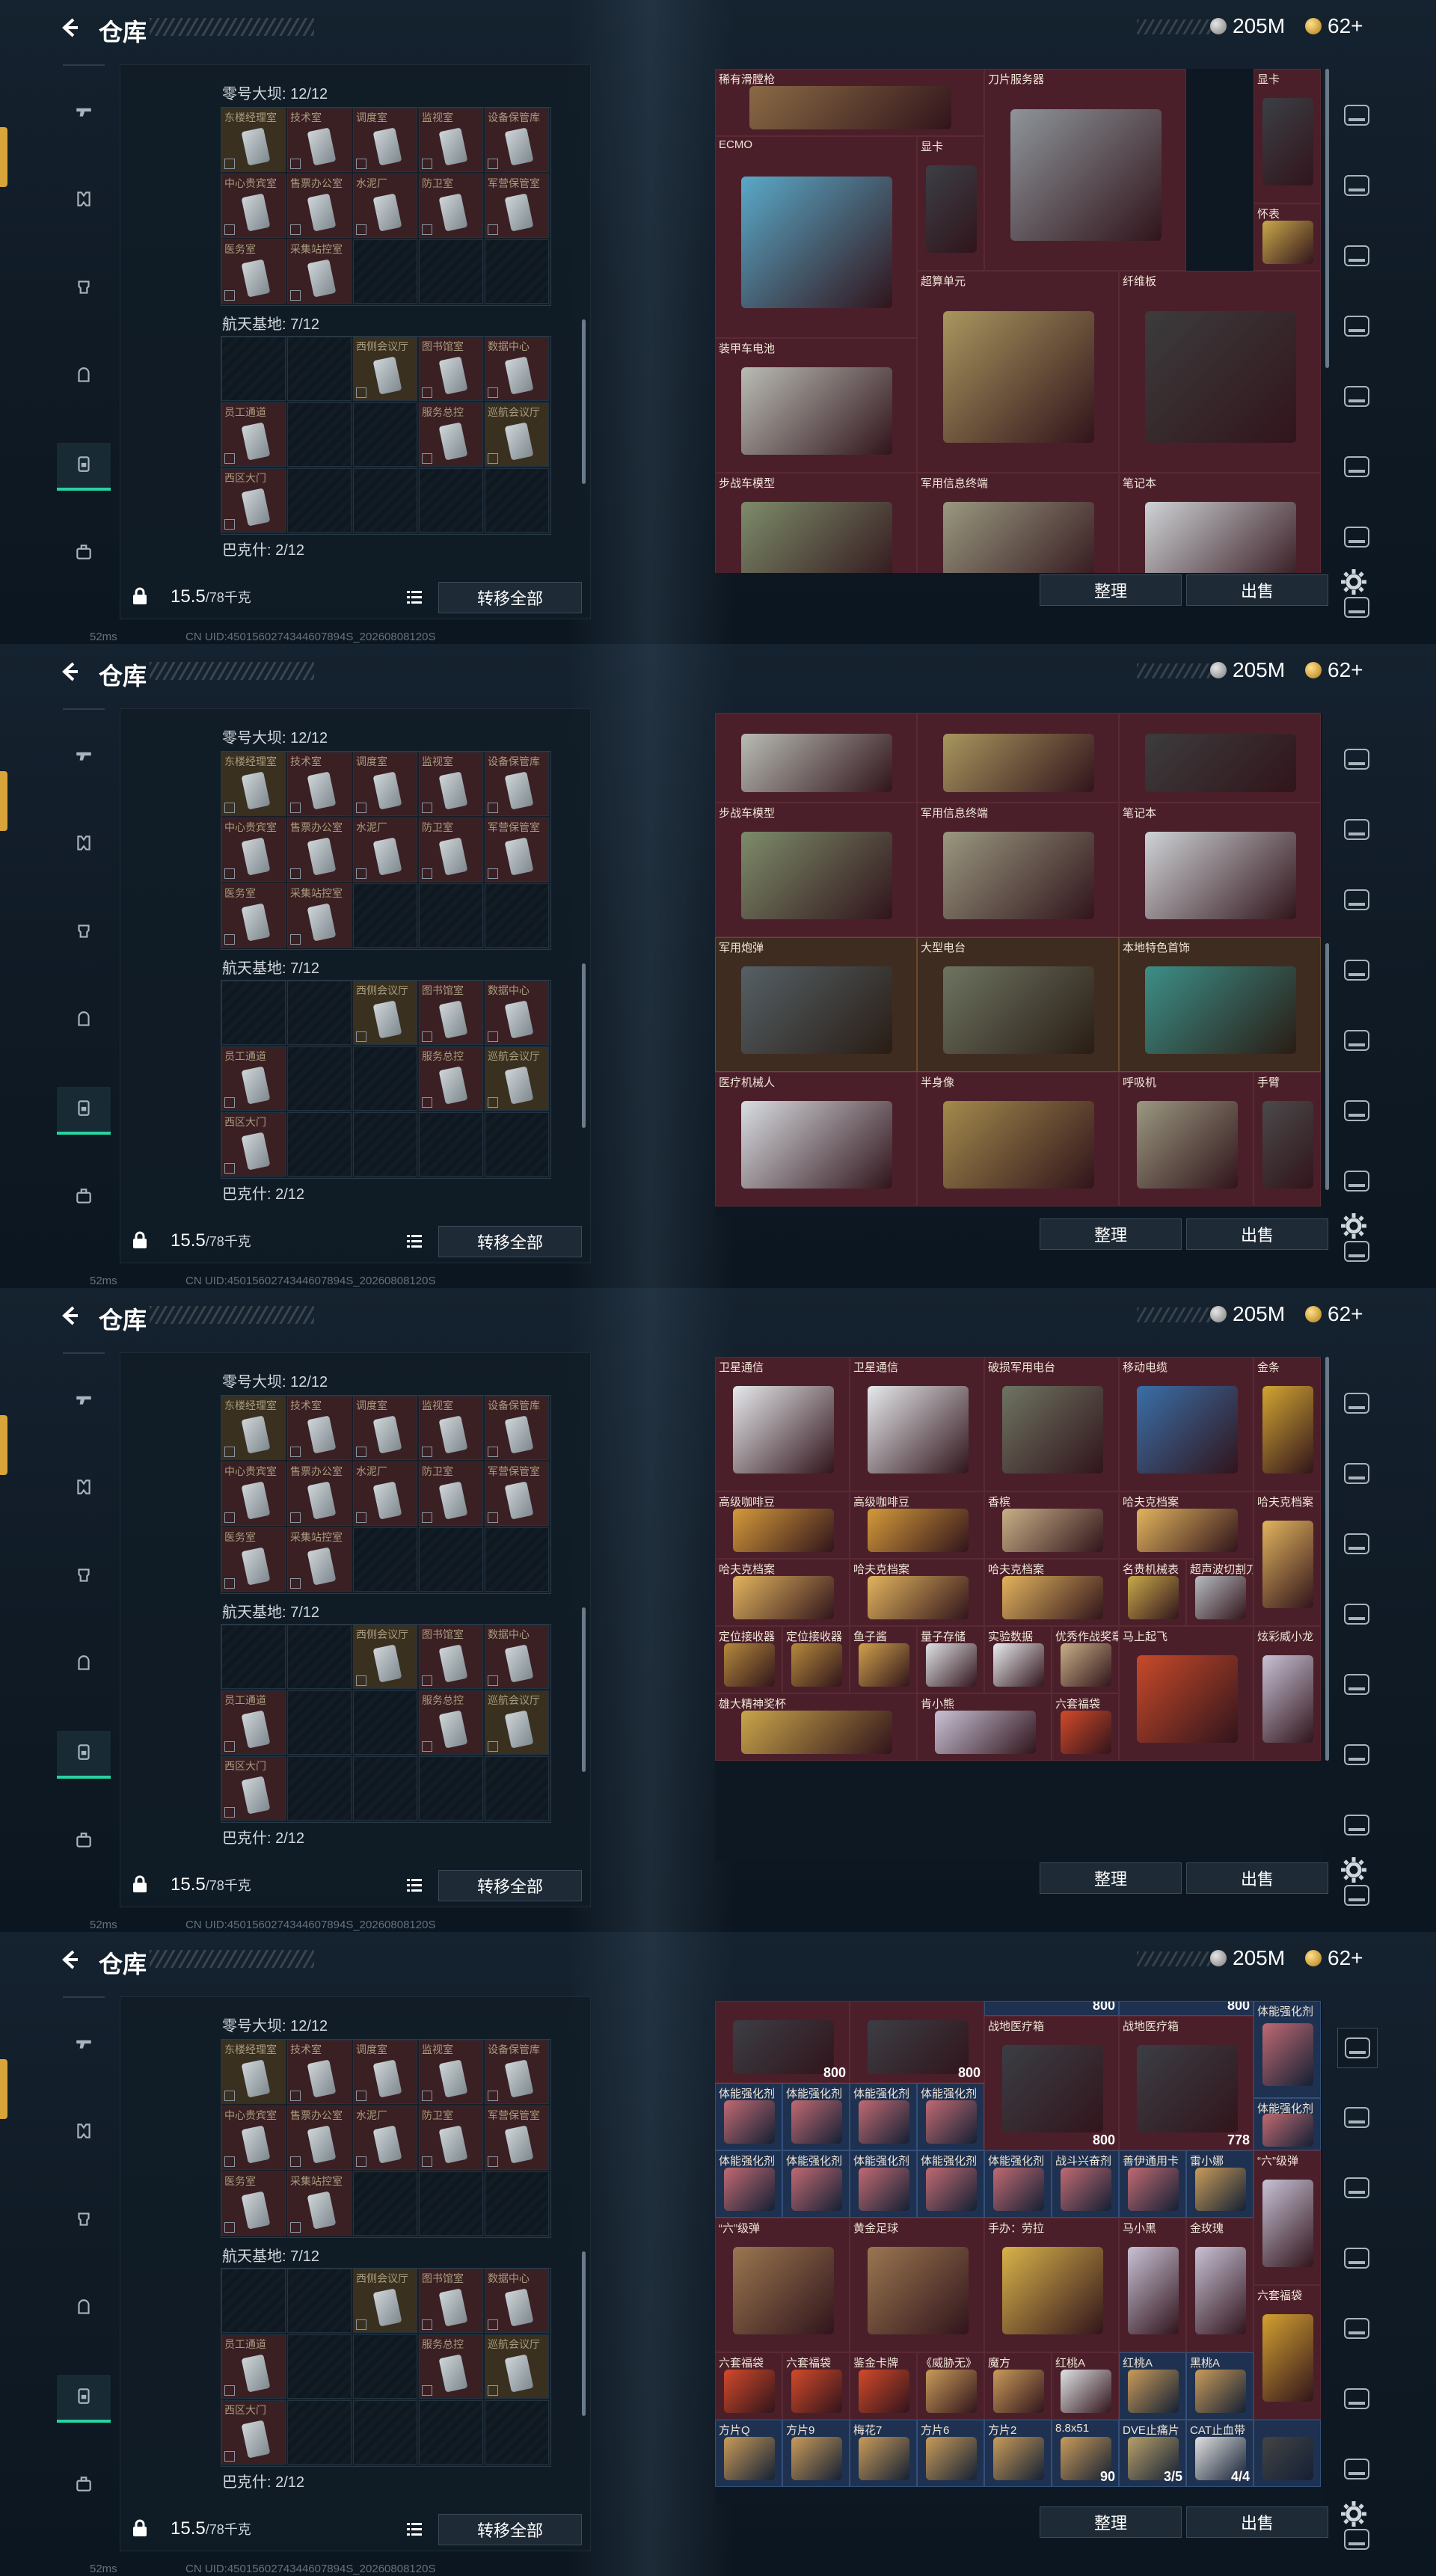  What do you see at coordinates (517, 2072) in the screenshot?
I see `key-card-slot: 设备保管库` at bounding box center [517, 2072].